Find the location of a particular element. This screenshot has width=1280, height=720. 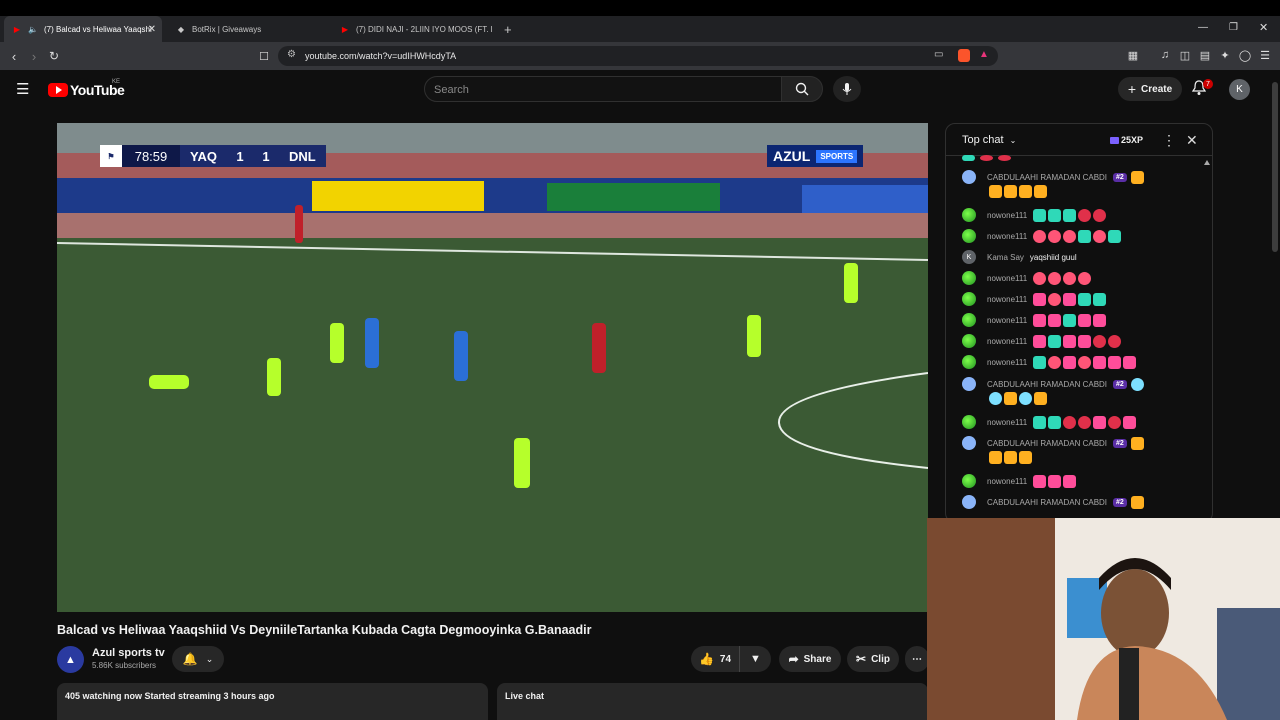

back-icon: ‹ is located at coordinates (14, 56).